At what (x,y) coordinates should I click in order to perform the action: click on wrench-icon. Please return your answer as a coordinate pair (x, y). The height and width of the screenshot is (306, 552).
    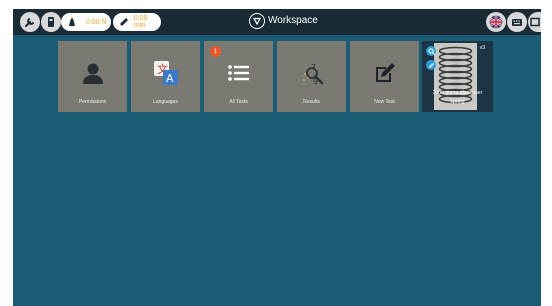
    Looking at the image, I should click on (29, 22).